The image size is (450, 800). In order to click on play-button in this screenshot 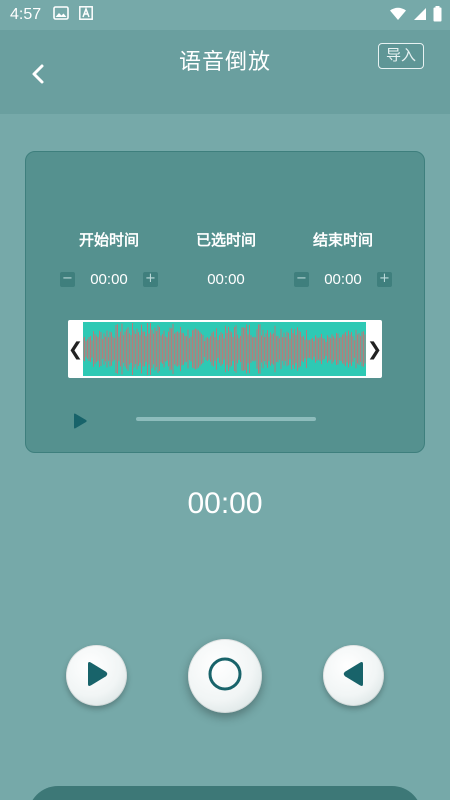, I will do `click(96, 675)`.